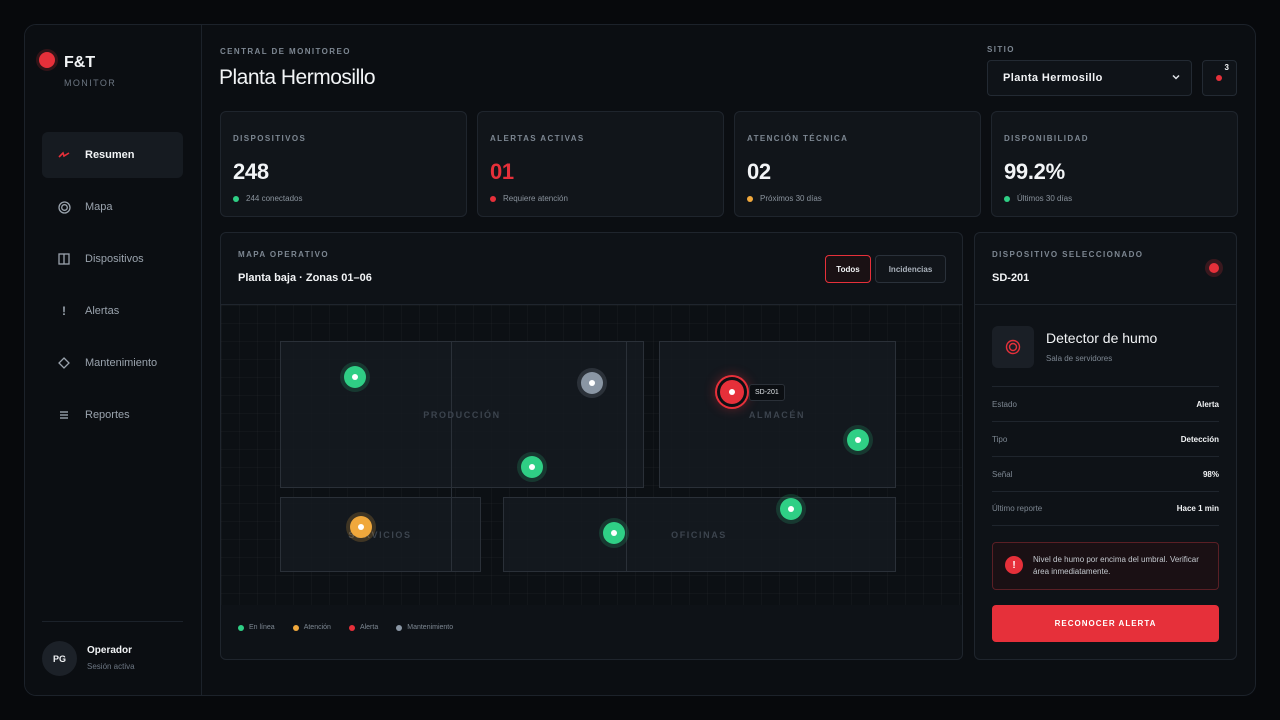 The width and height of the screenshot is (1280, 720). I want to click on sidebar-item-dispositivos: Dispositivos, so click(112, 259).